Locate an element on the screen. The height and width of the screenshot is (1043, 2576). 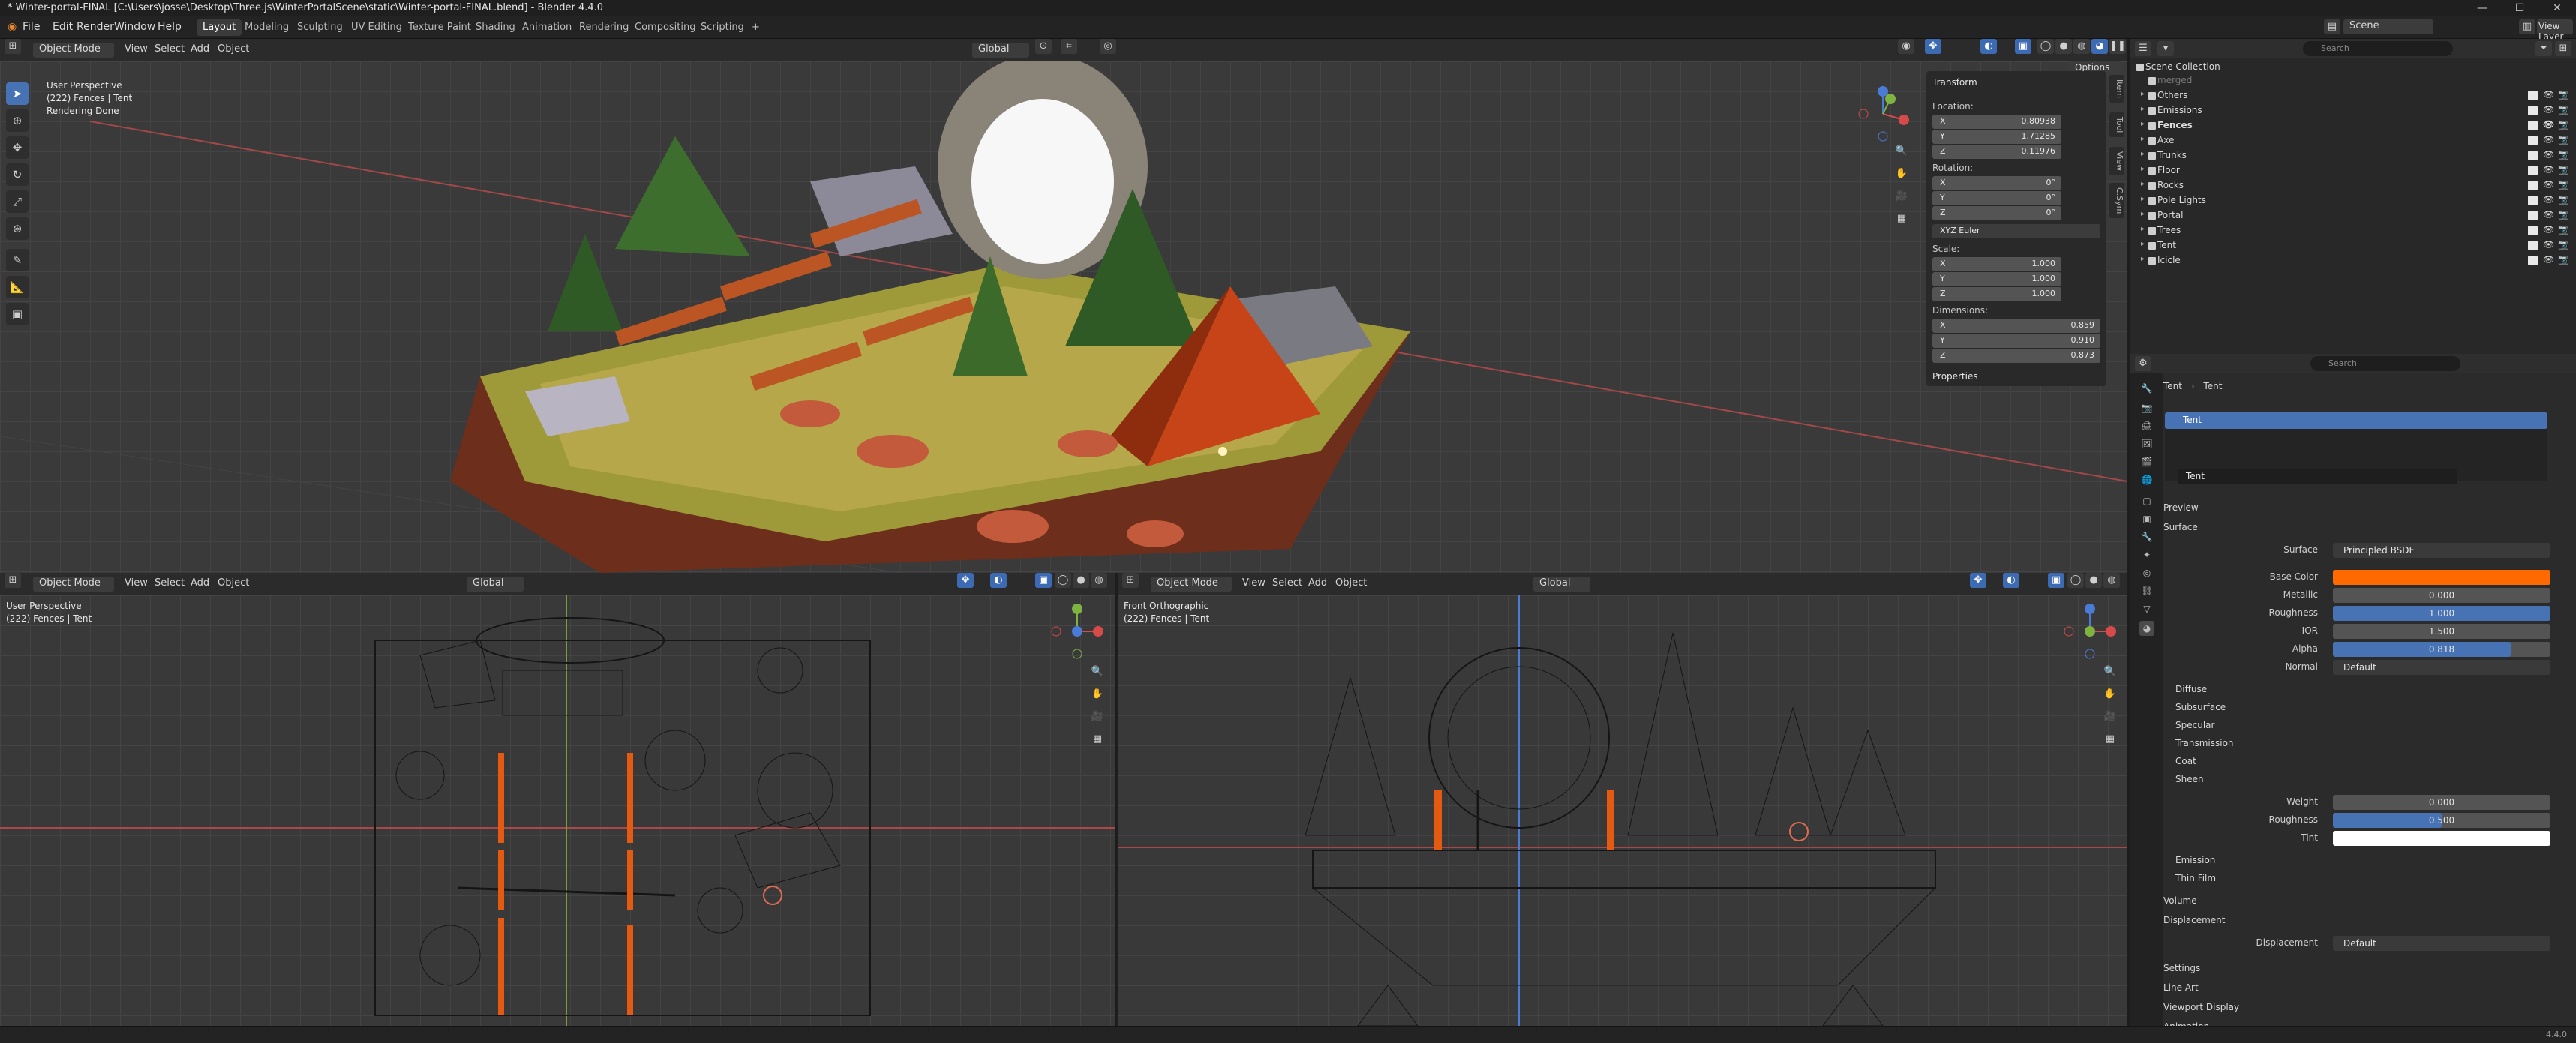
particles-tab-icon: ✦ is located at coordinates (2146, 554).